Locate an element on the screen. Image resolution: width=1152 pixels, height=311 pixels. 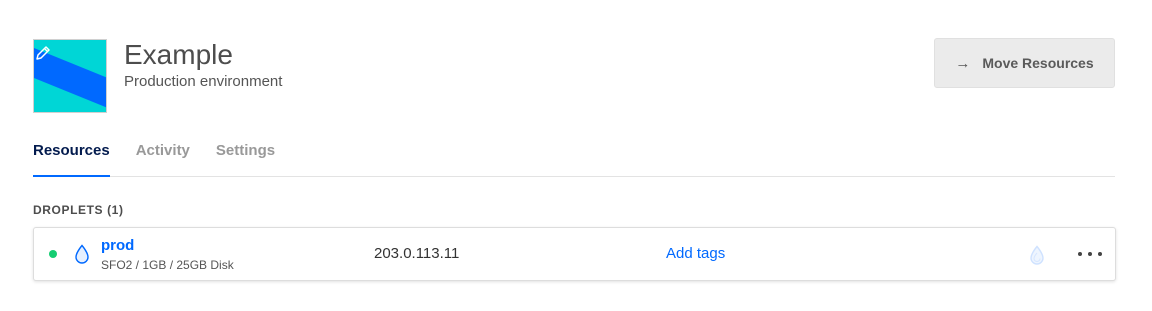
droplets-section-label: DROPLETS (1) is located at coordinates (78, 210).